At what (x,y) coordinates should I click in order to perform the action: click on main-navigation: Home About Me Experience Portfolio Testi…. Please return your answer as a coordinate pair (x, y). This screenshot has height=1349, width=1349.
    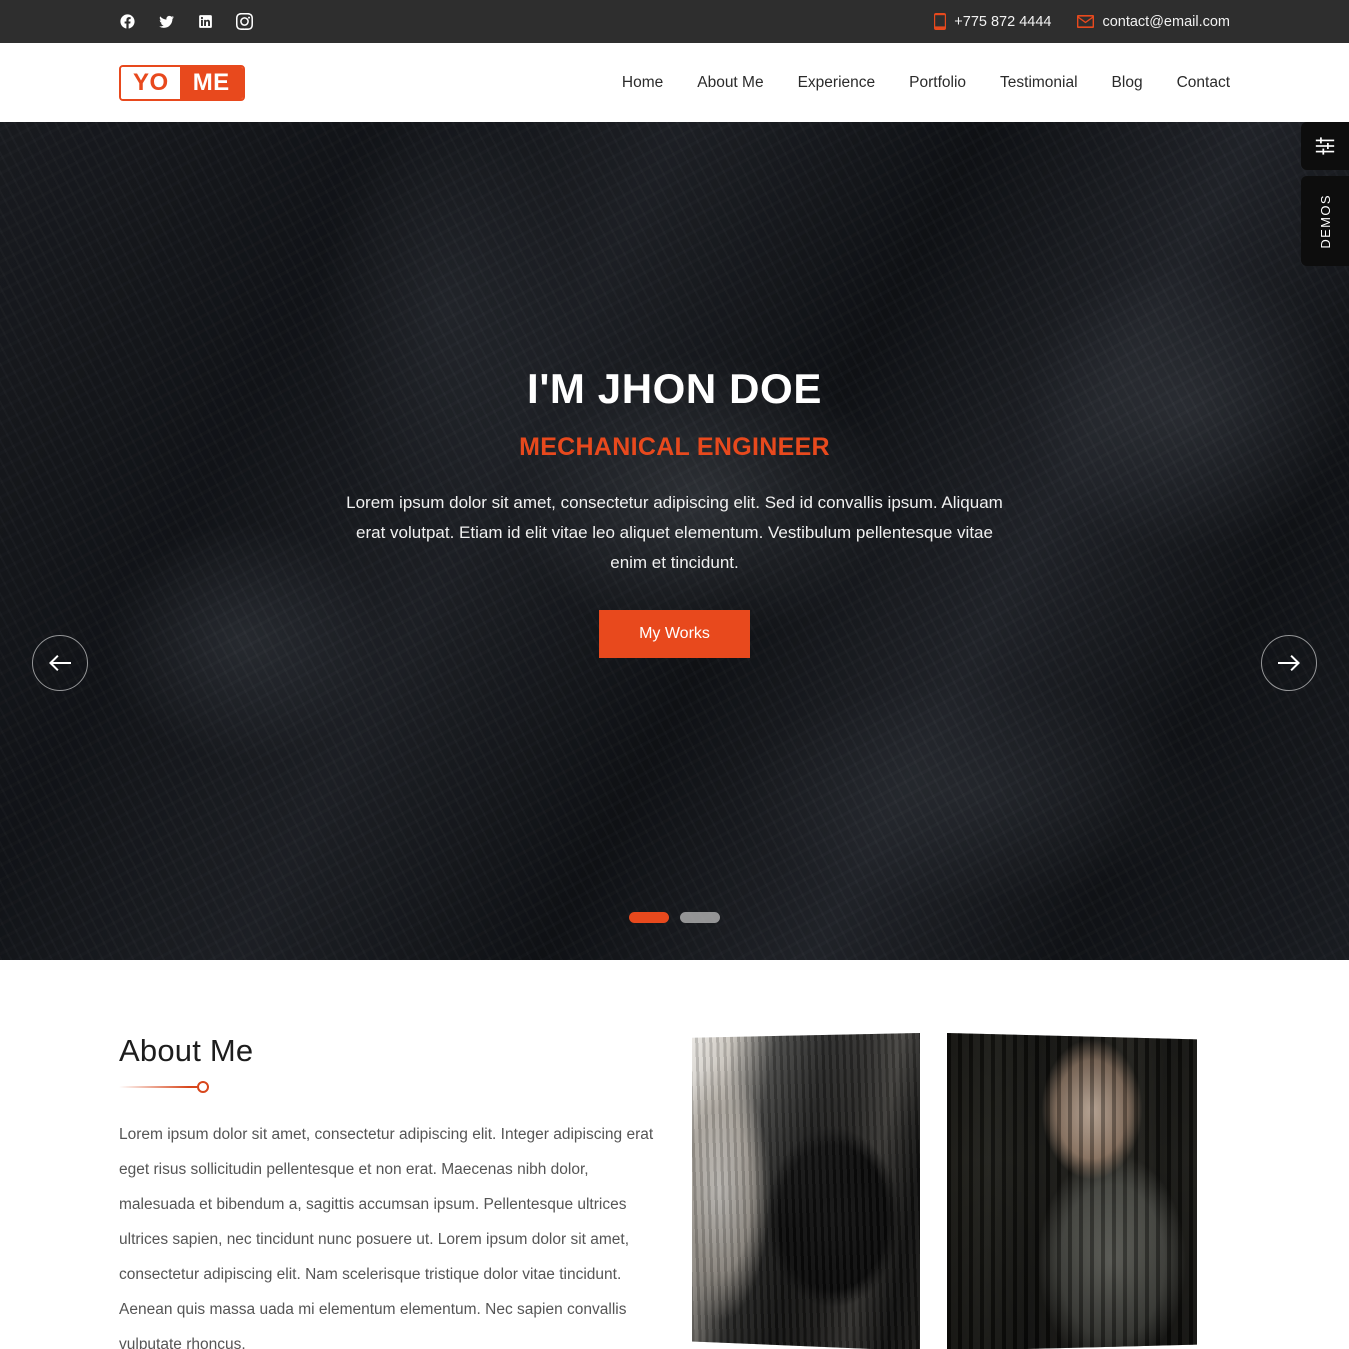
    Looking at the image, I should click on (917, 83).